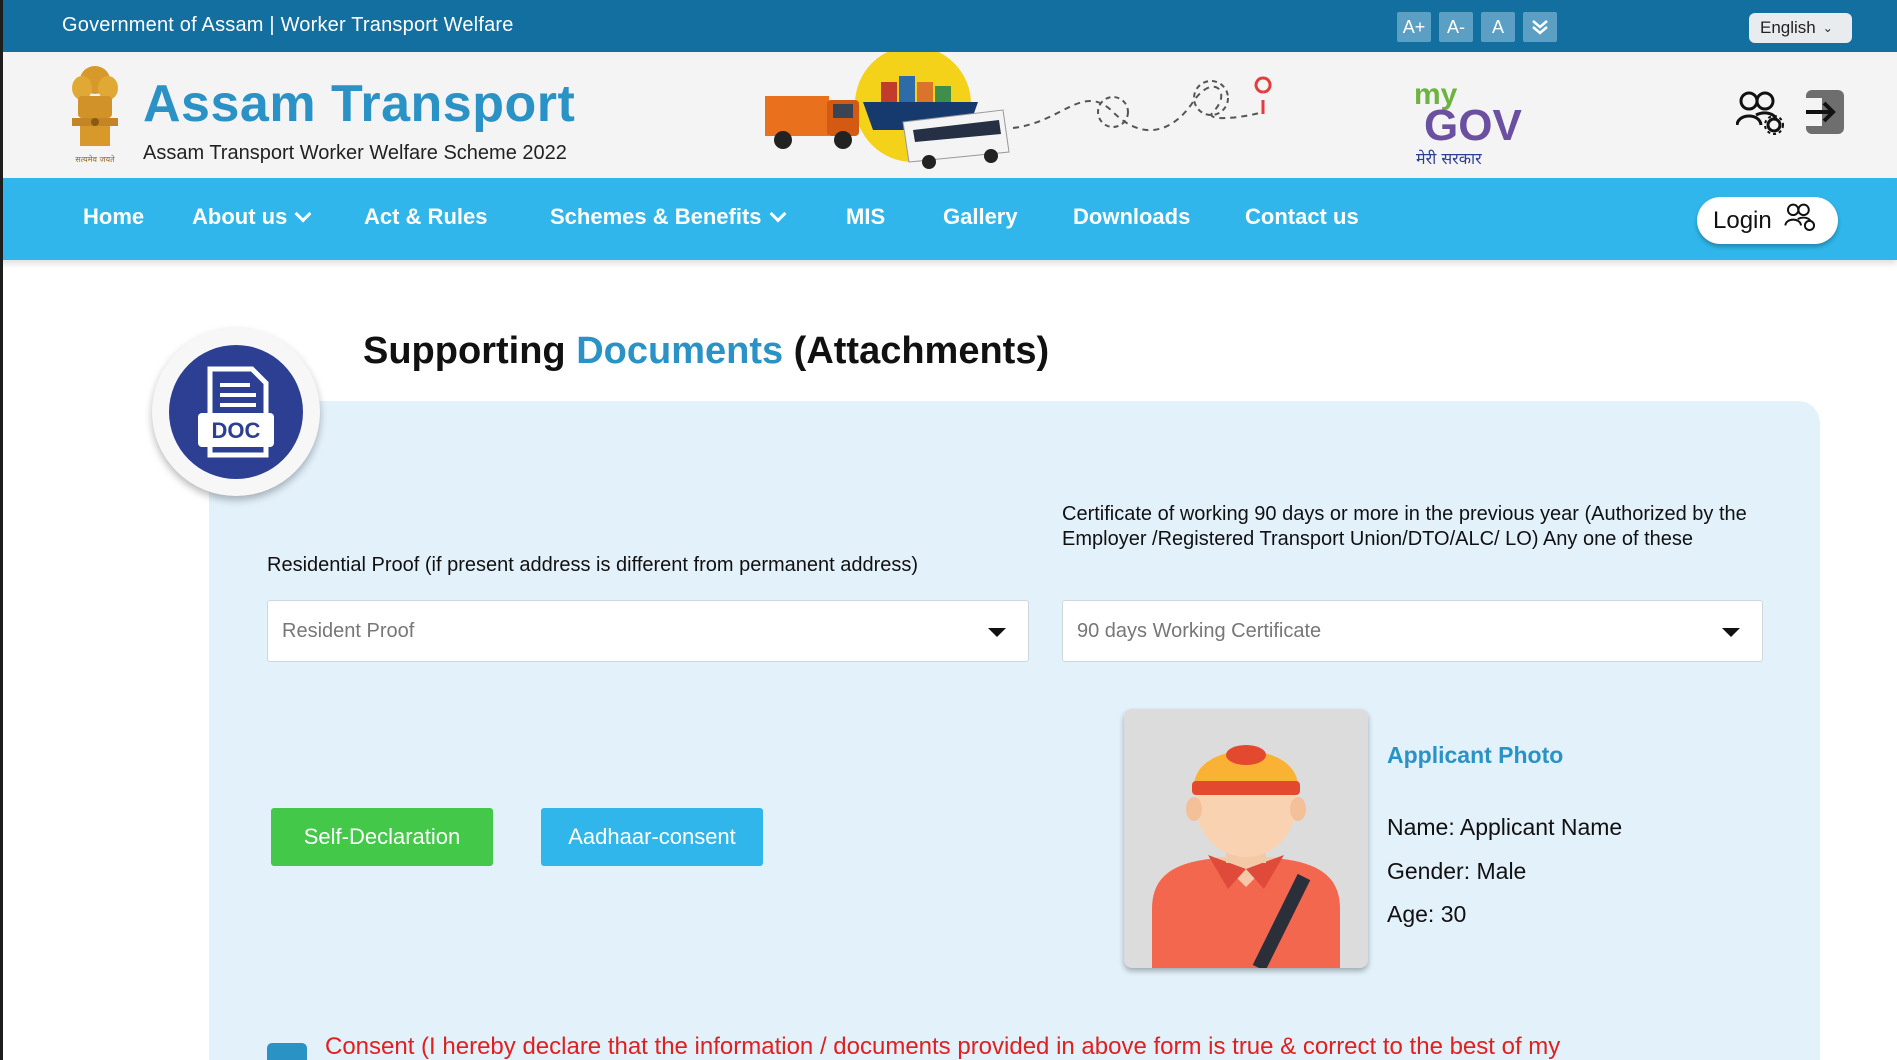  I want to click on nav-schemes-benefits: Schemes & Benefits, so click(668, 217).